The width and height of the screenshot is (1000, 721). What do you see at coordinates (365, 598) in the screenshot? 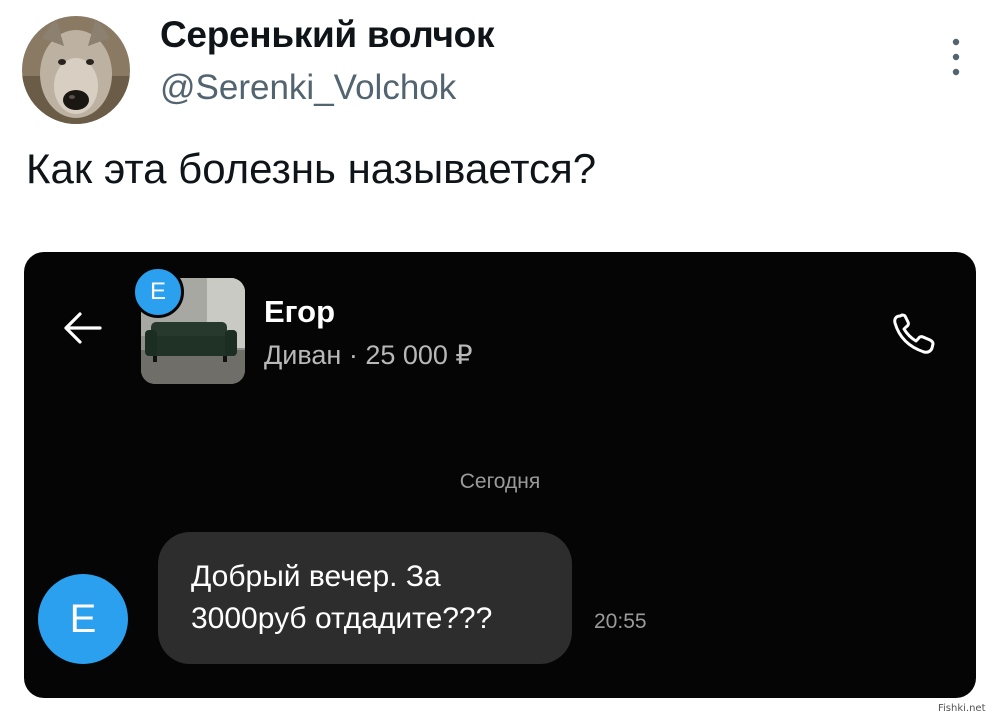
I see `incoming-message-bubble: Добрый вечер. За 3000руб отдадите???` at bounding box center [365, 598].